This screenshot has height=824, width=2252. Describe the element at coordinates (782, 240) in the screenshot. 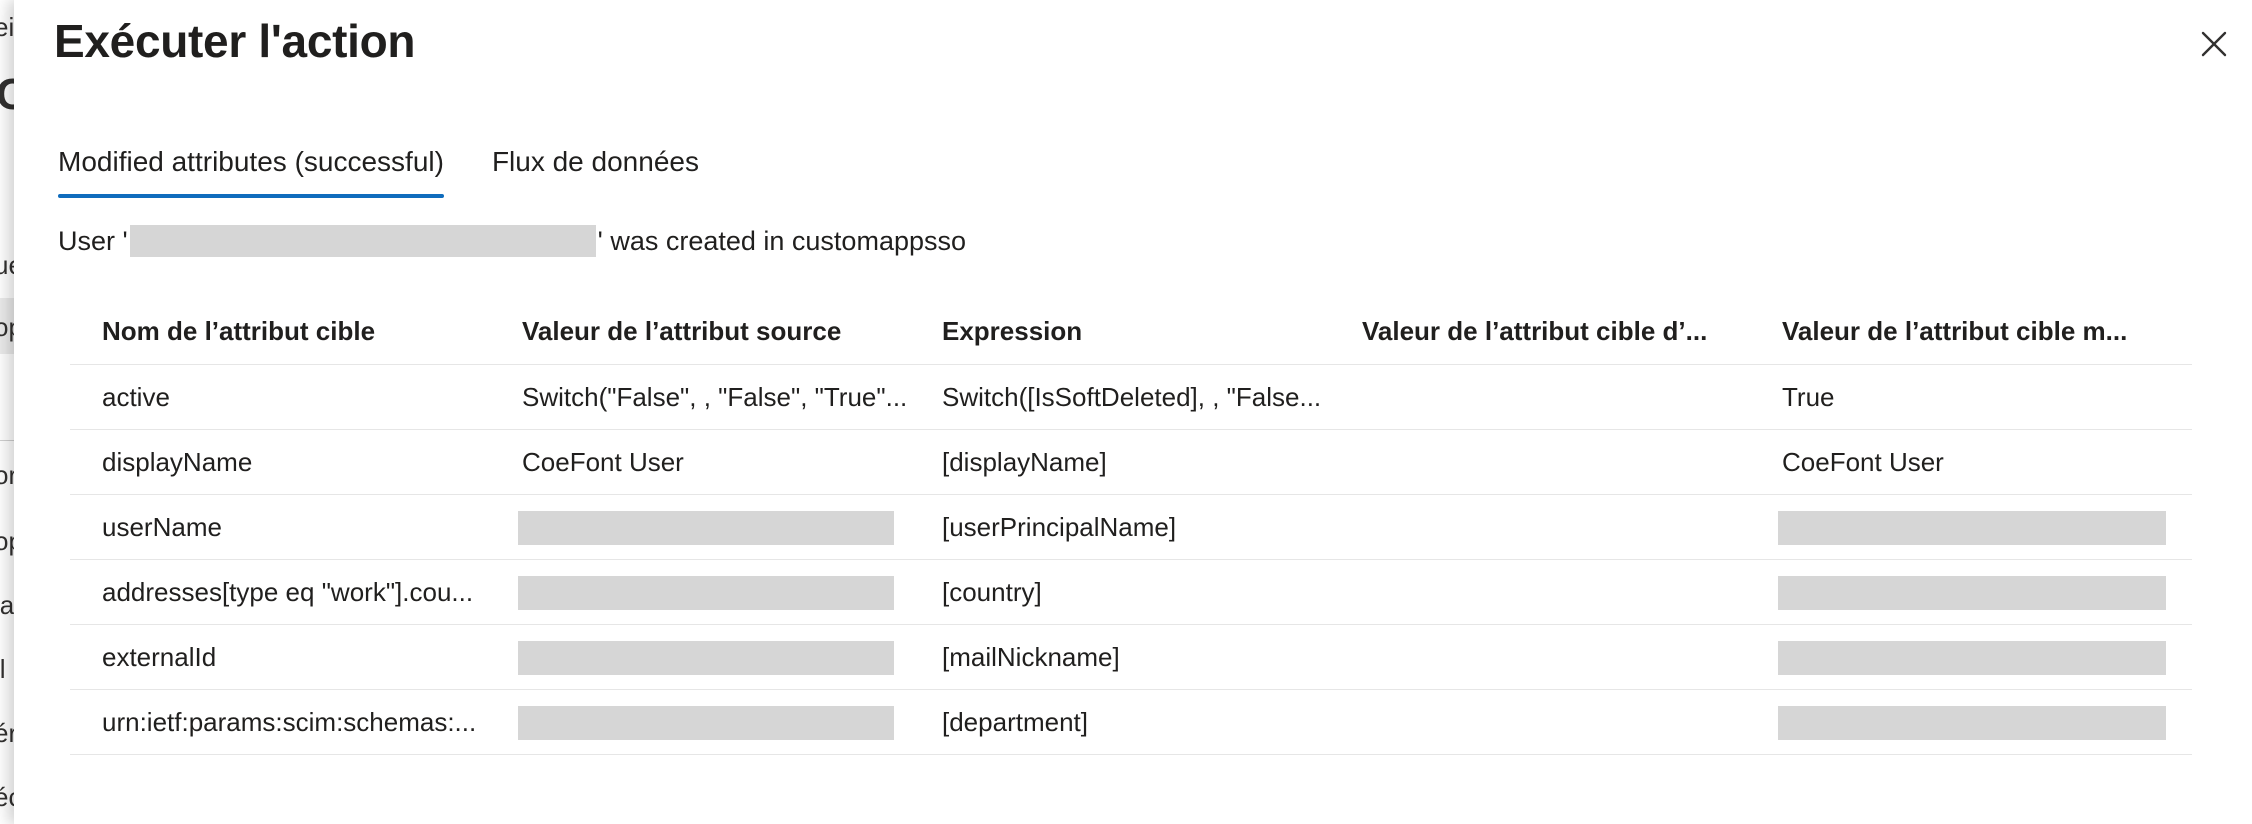

I see `result-message-suffix: ' was created in customappsso` at that location.